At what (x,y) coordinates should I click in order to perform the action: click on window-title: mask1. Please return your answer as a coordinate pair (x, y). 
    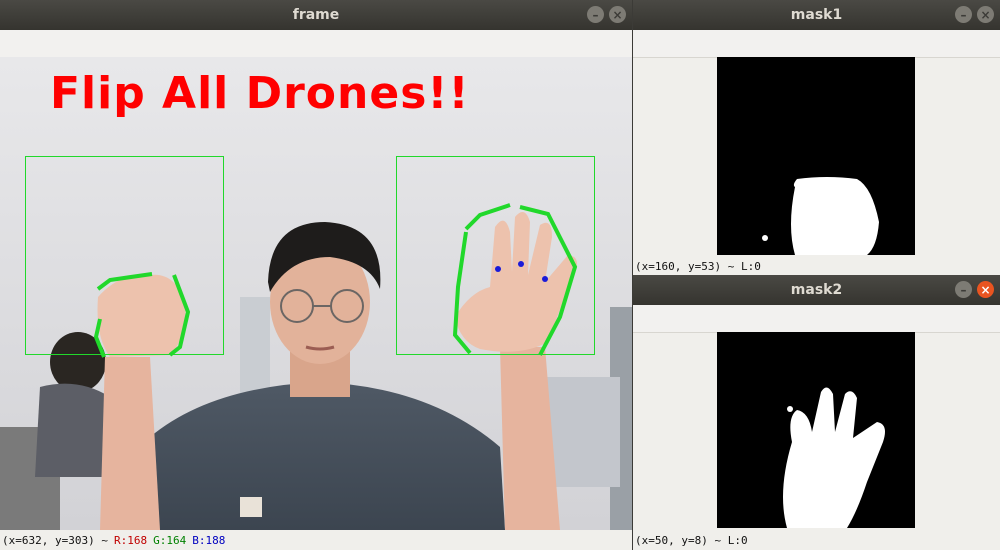
    Looking at the image, I should click on (816, 15).